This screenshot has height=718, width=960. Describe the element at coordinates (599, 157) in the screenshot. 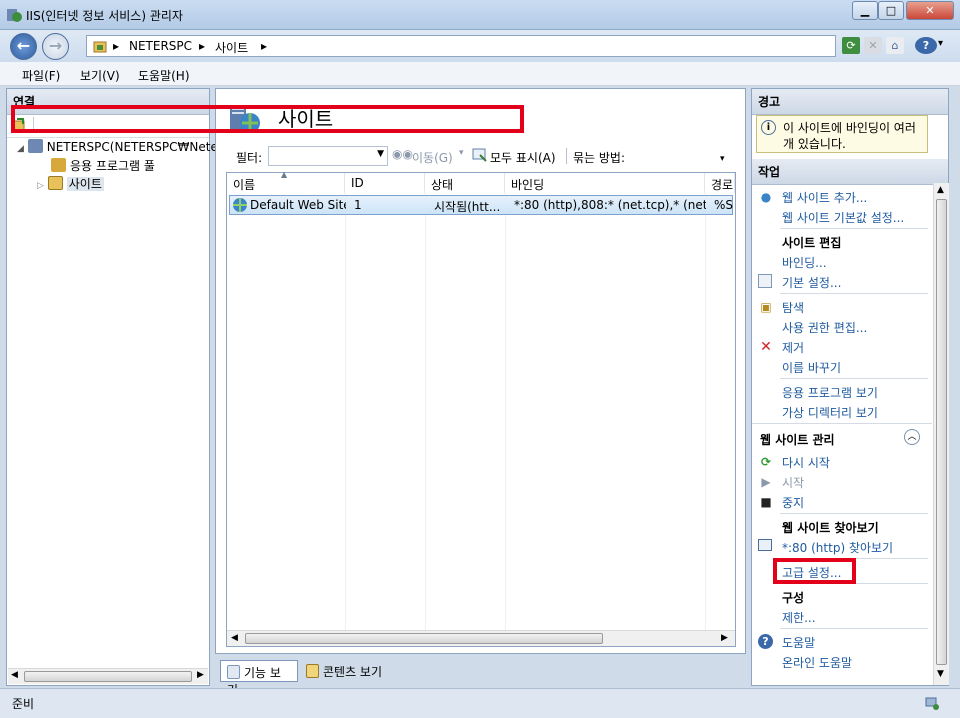

I see `group-by-label: 묶는 방법:` at that location.